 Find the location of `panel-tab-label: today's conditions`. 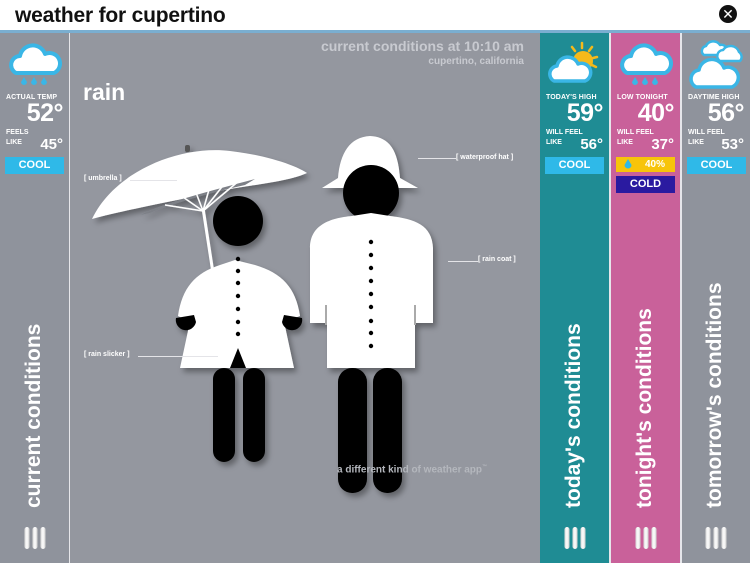

panel-tab-label: today's conditions is located at coordinates (573, 415).